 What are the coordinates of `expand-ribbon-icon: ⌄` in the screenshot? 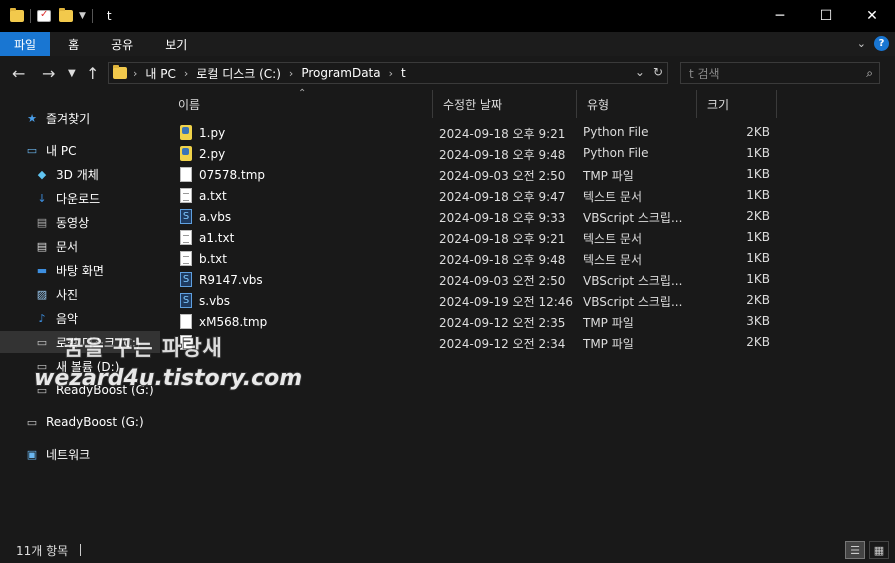 It's located at (861, 43).